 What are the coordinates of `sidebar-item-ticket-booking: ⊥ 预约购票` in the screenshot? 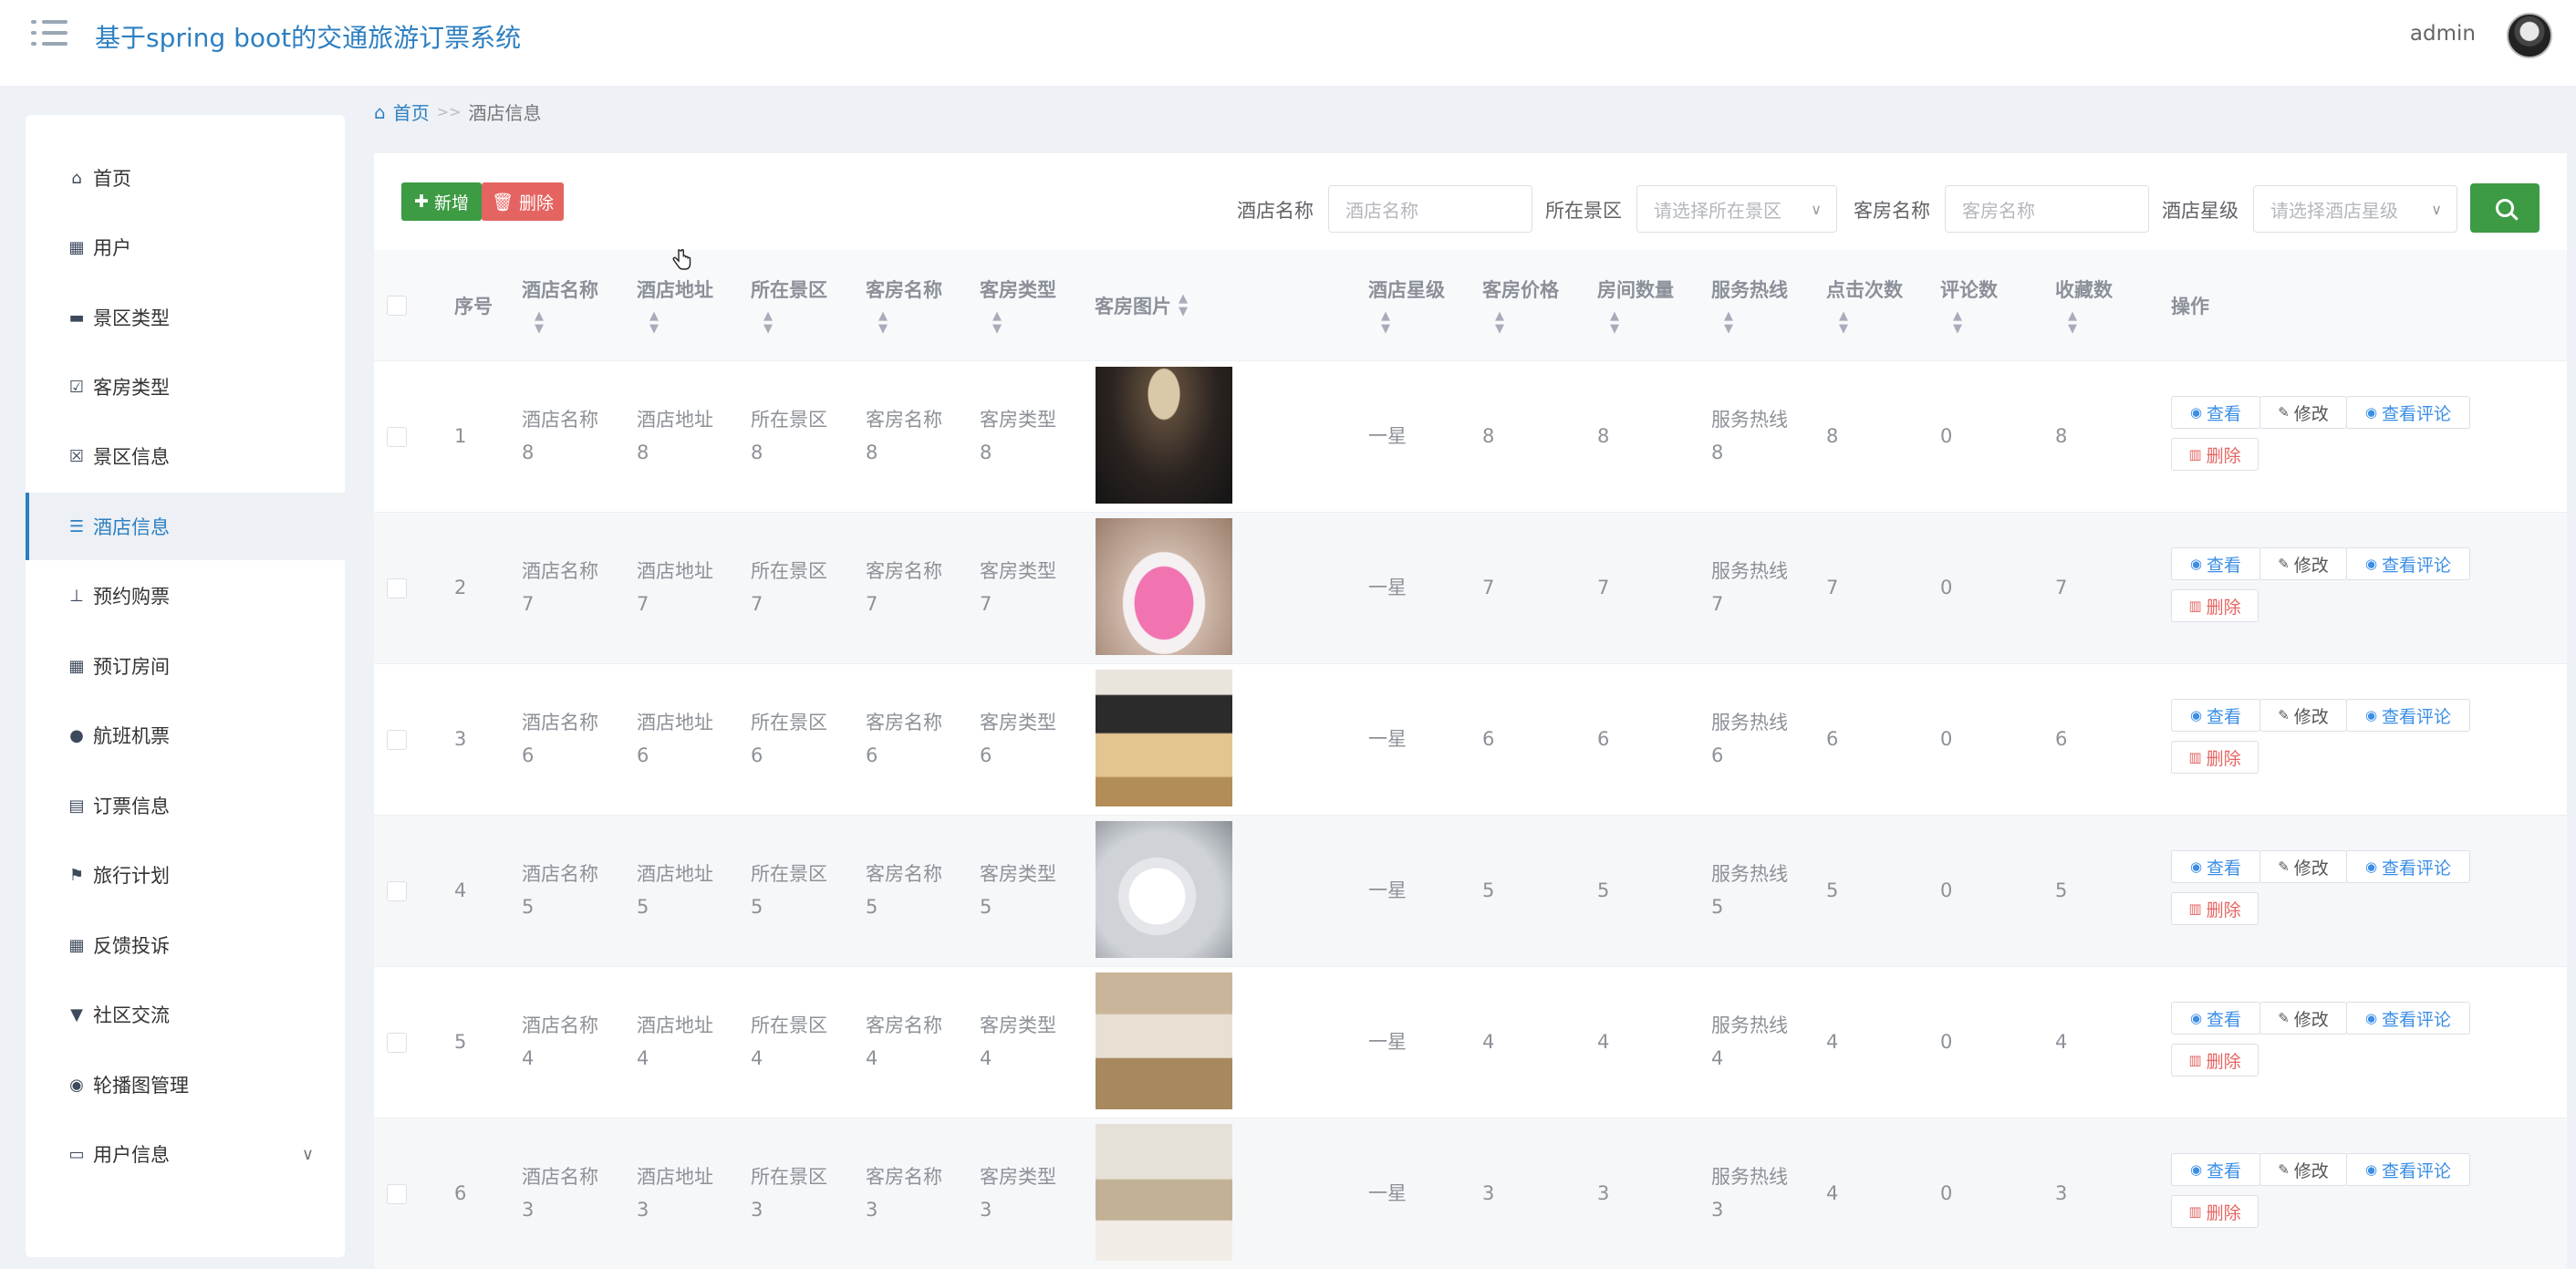 It's located at (185, 595).